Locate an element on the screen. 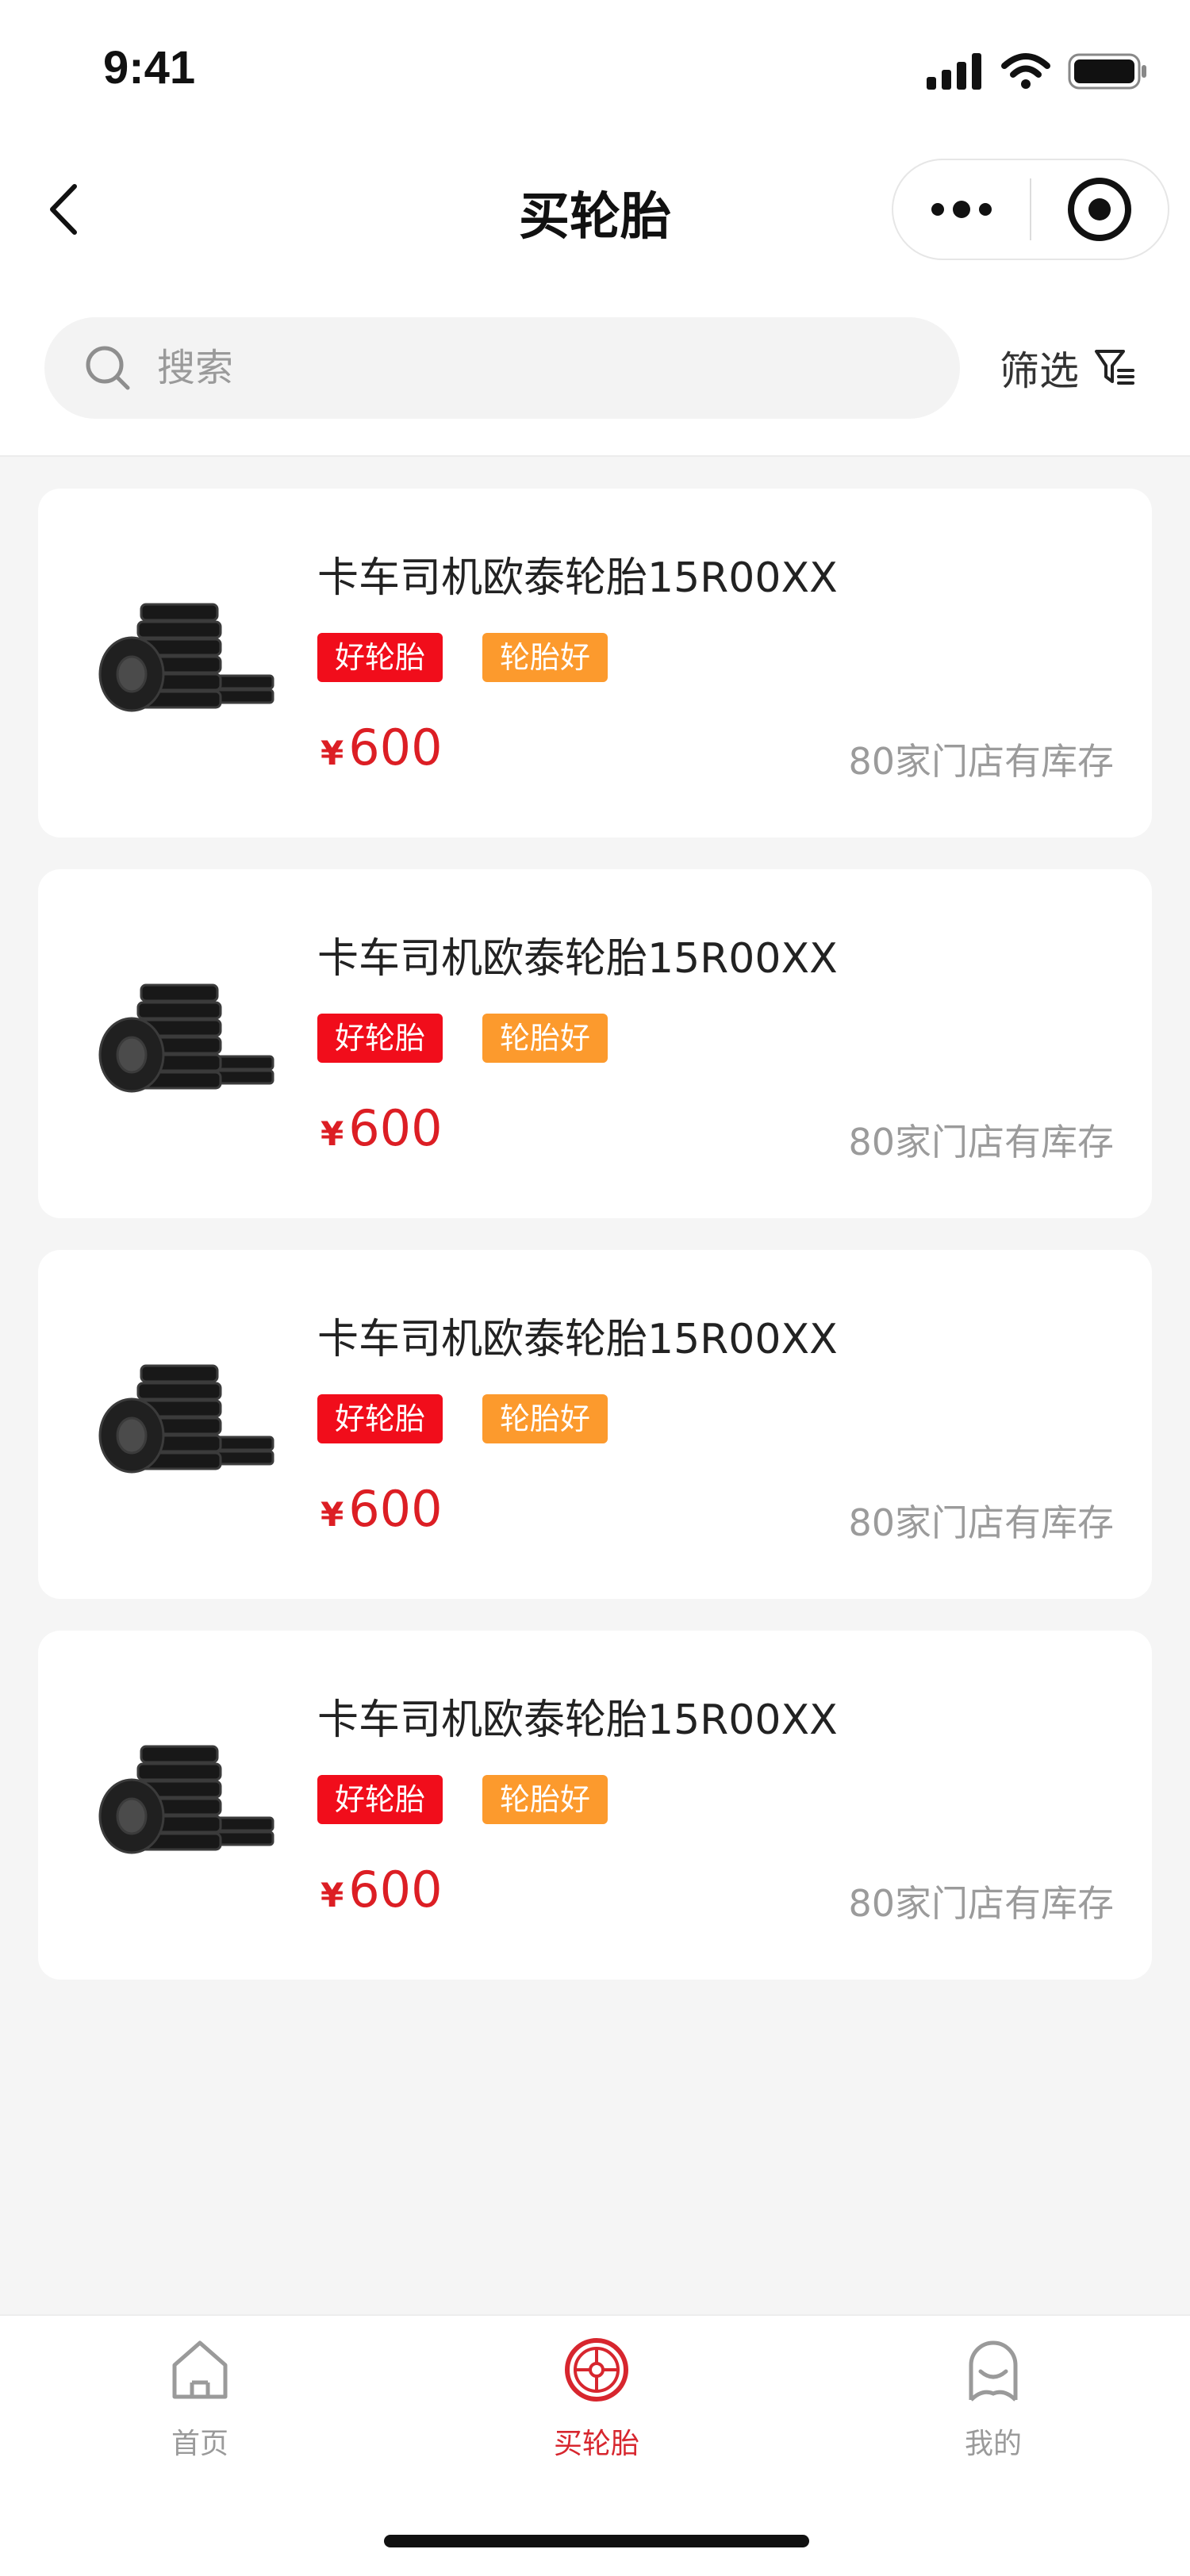 The height and width of the screenshot is (2576, 1190). tab-label: 我的 is located at coordinates (993, 2444).